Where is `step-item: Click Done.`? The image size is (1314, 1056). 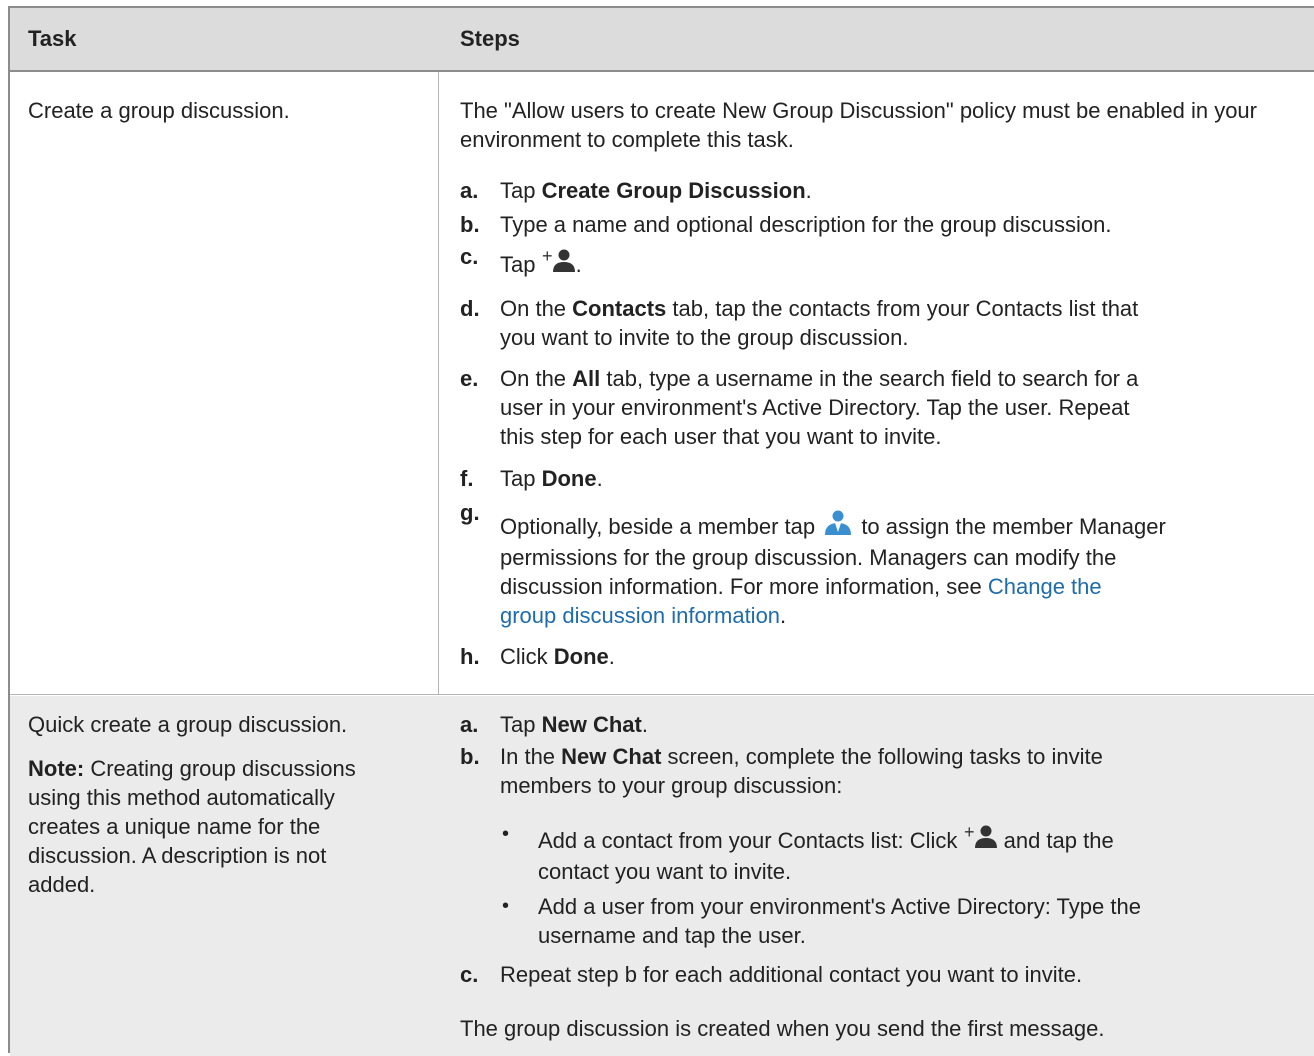
step-item: Click Done. is located at coordinates (557, 656).